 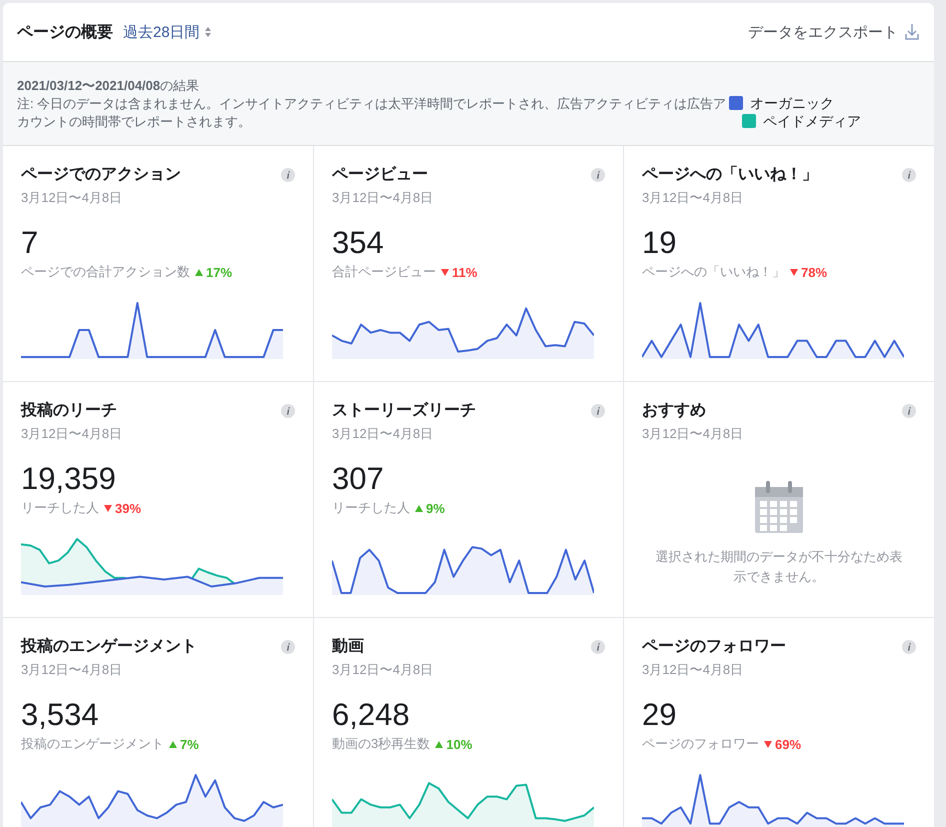 What do you see at coordinates (788, 744) in the screenshot?
I see `change-percent: 69%` at bounding box center [788, 744].